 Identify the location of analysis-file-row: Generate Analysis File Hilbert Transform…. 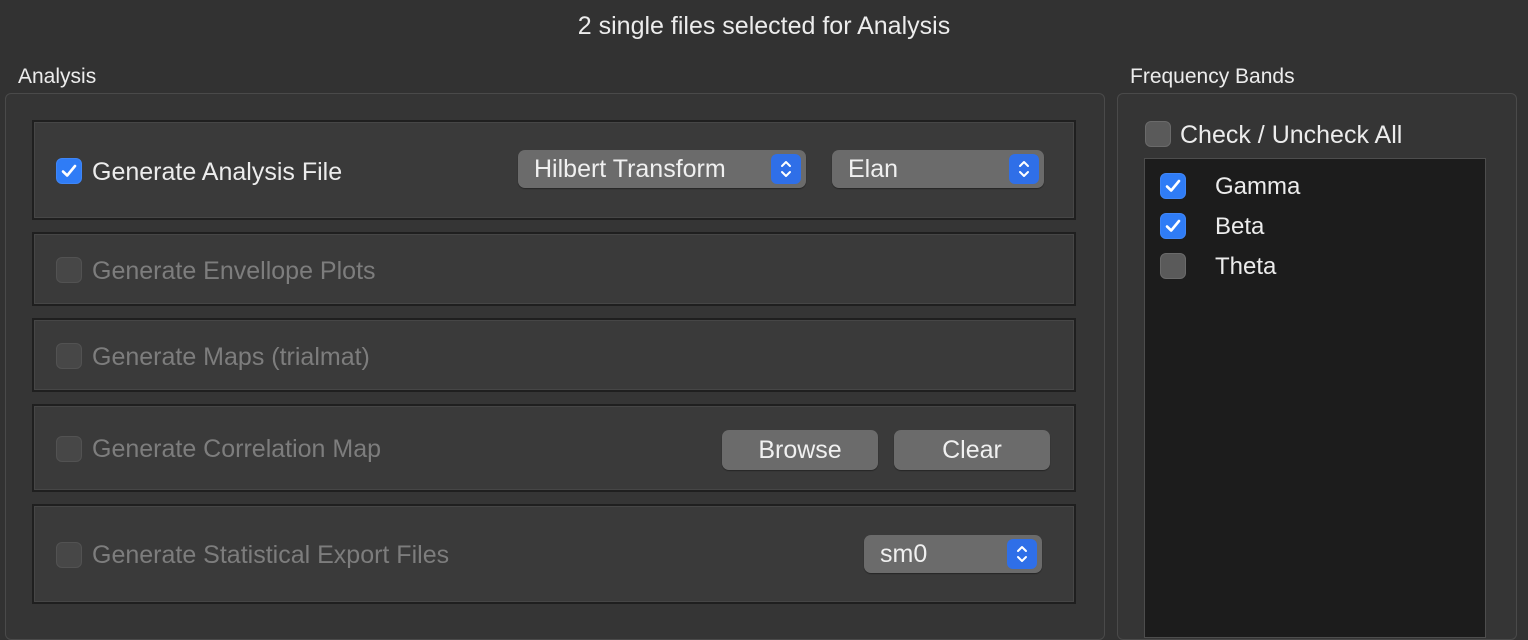
(554, 170).